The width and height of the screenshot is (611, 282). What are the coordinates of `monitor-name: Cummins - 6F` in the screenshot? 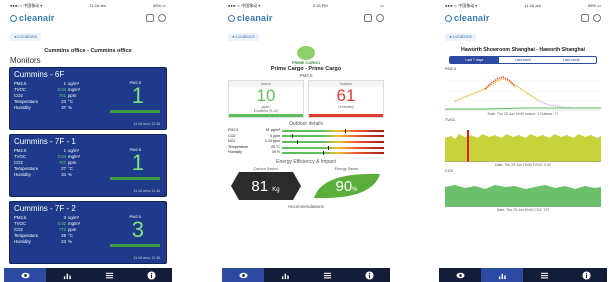 It's located at (39, 74).